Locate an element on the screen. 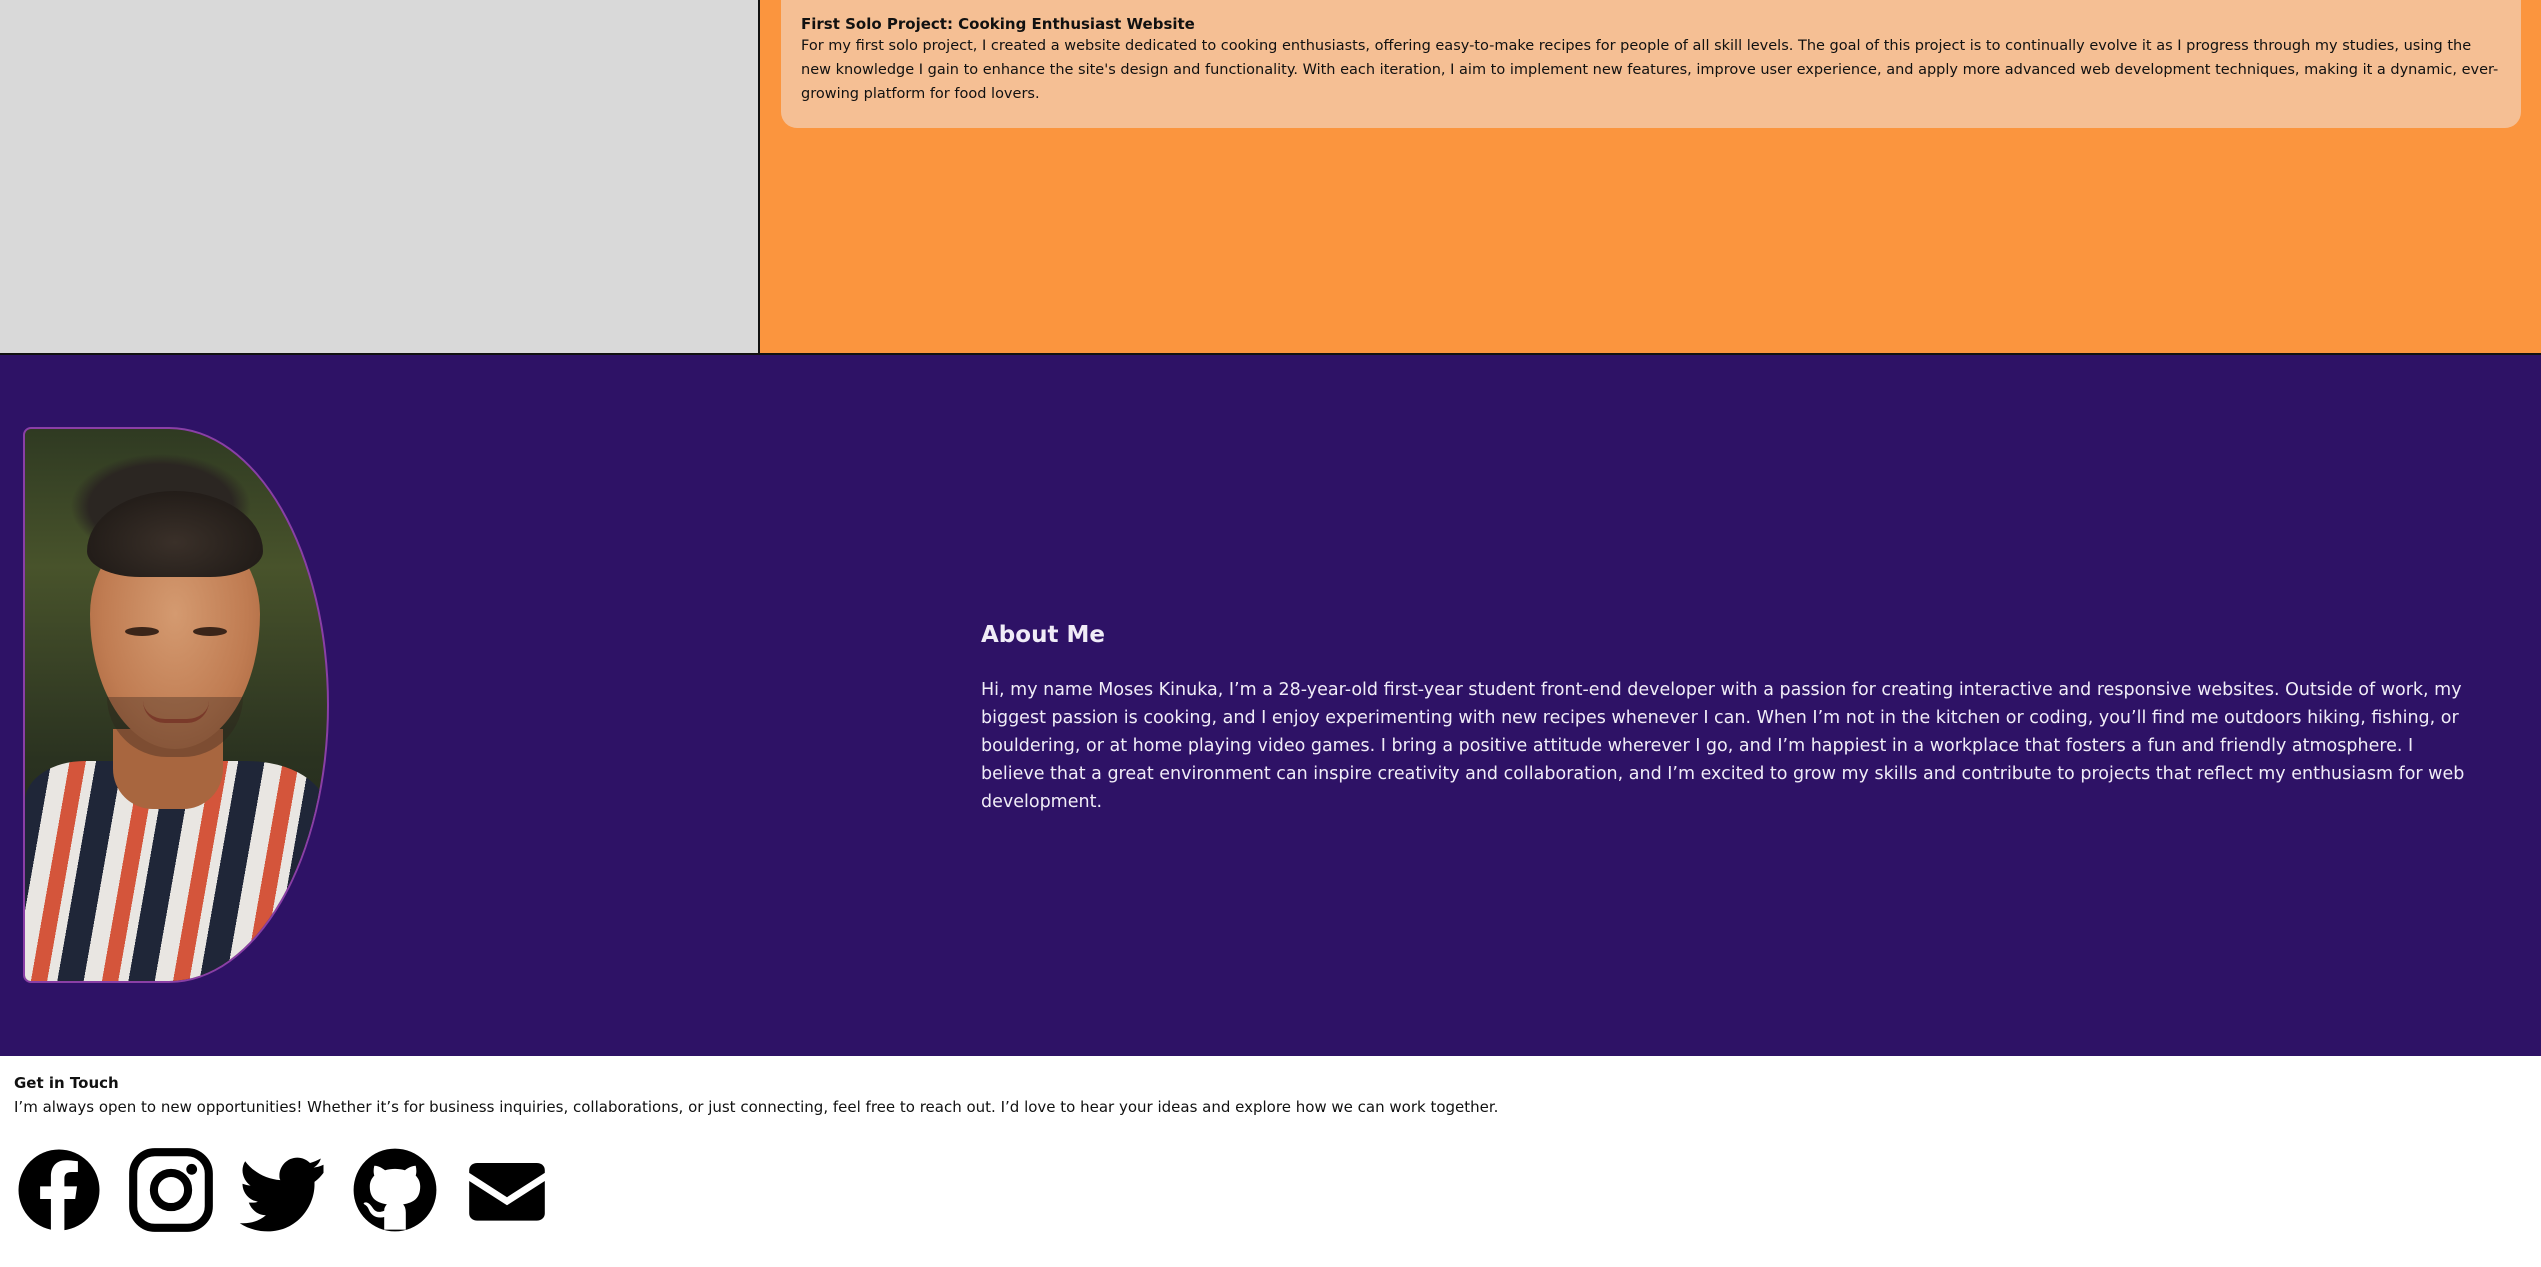 This screenshot has height=1267, width=2541. facebook-link is located at coordinates (59, 1190).